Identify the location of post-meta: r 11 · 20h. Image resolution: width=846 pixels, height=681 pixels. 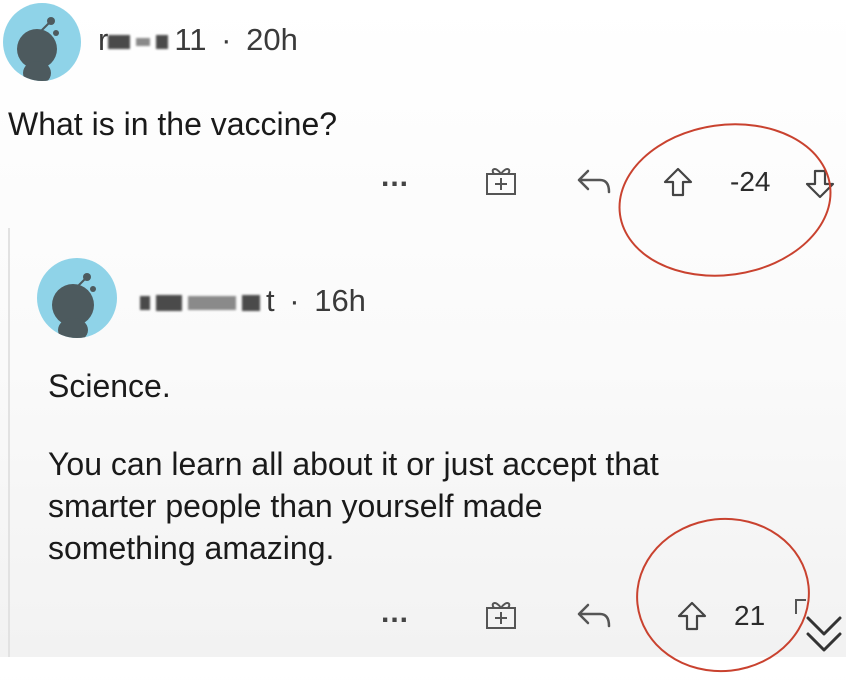
(198, 40).